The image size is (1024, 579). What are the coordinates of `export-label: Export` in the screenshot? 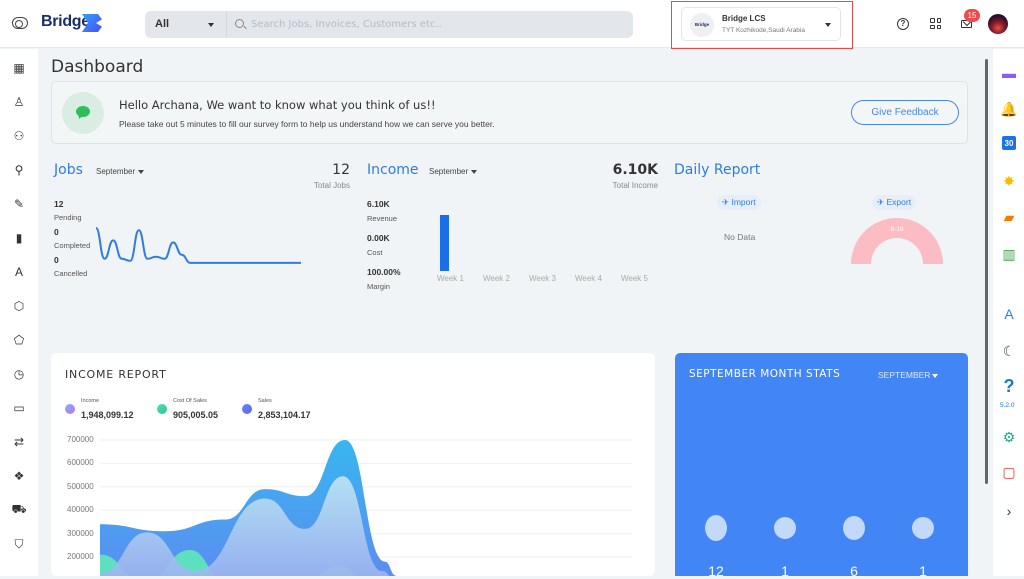 It's located at (899, 202).